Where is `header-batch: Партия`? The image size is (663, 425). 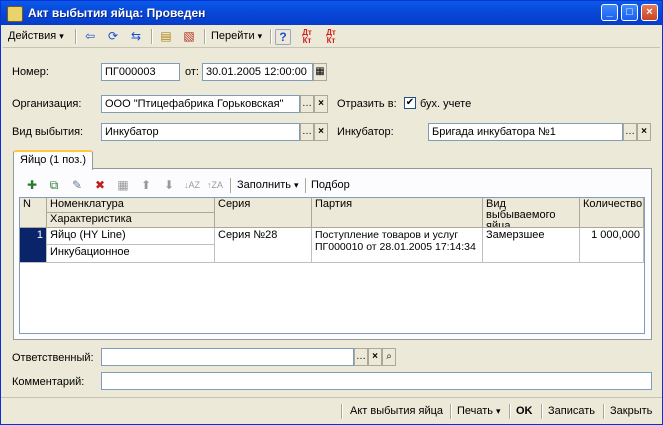
header-batch: Партия is located at coordinates (397, 213).